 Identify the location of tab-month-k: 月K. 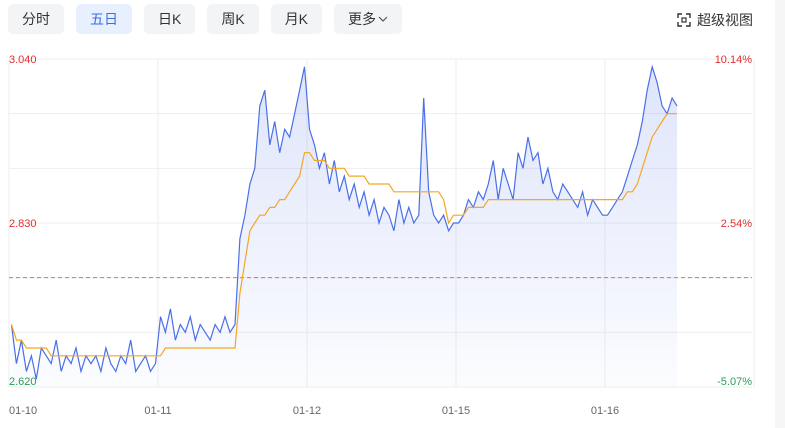
(296, 19).